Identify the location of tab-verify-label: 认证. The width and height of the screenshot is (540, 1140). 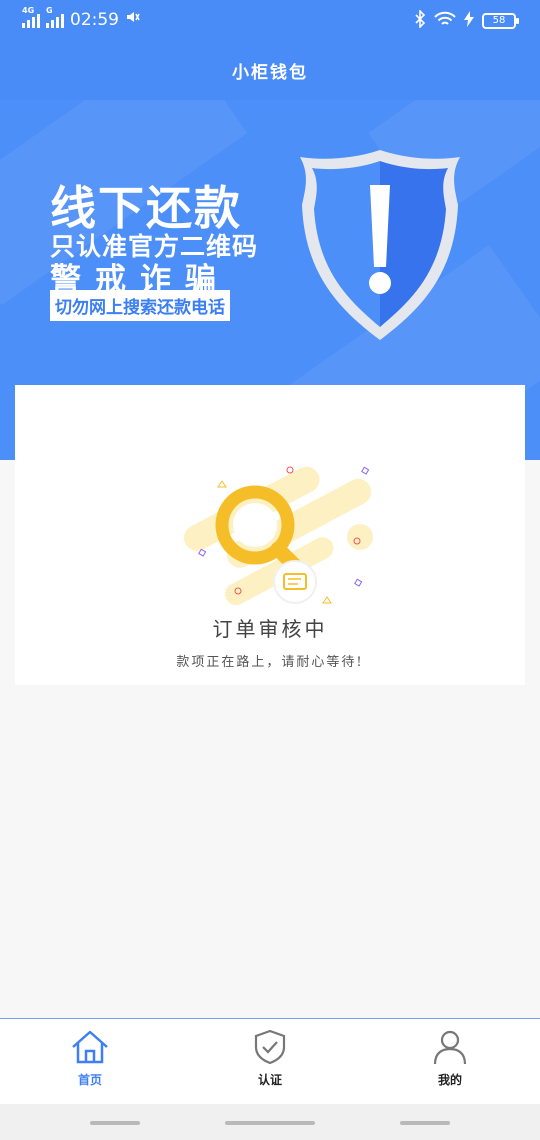
(269, 1080).